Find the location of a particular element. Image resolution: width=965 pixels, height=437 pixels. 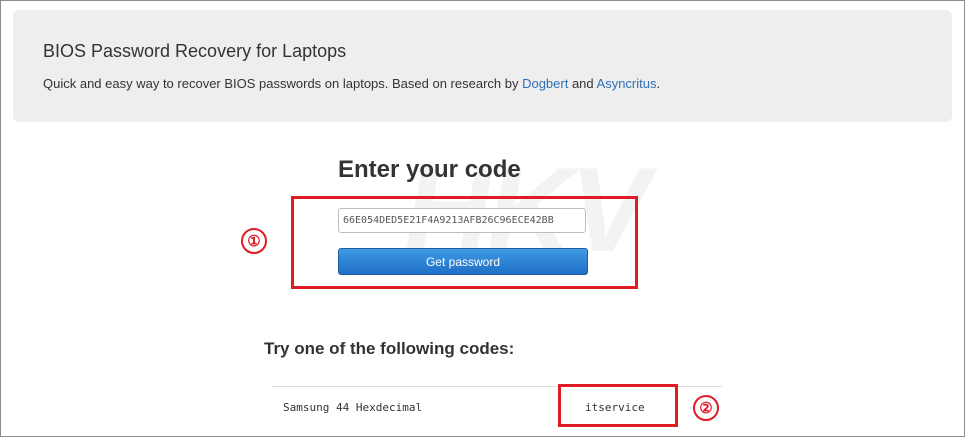

code-vendor-cell: Samsung 44 Hexdecimal is located at coordinates (353, 407).